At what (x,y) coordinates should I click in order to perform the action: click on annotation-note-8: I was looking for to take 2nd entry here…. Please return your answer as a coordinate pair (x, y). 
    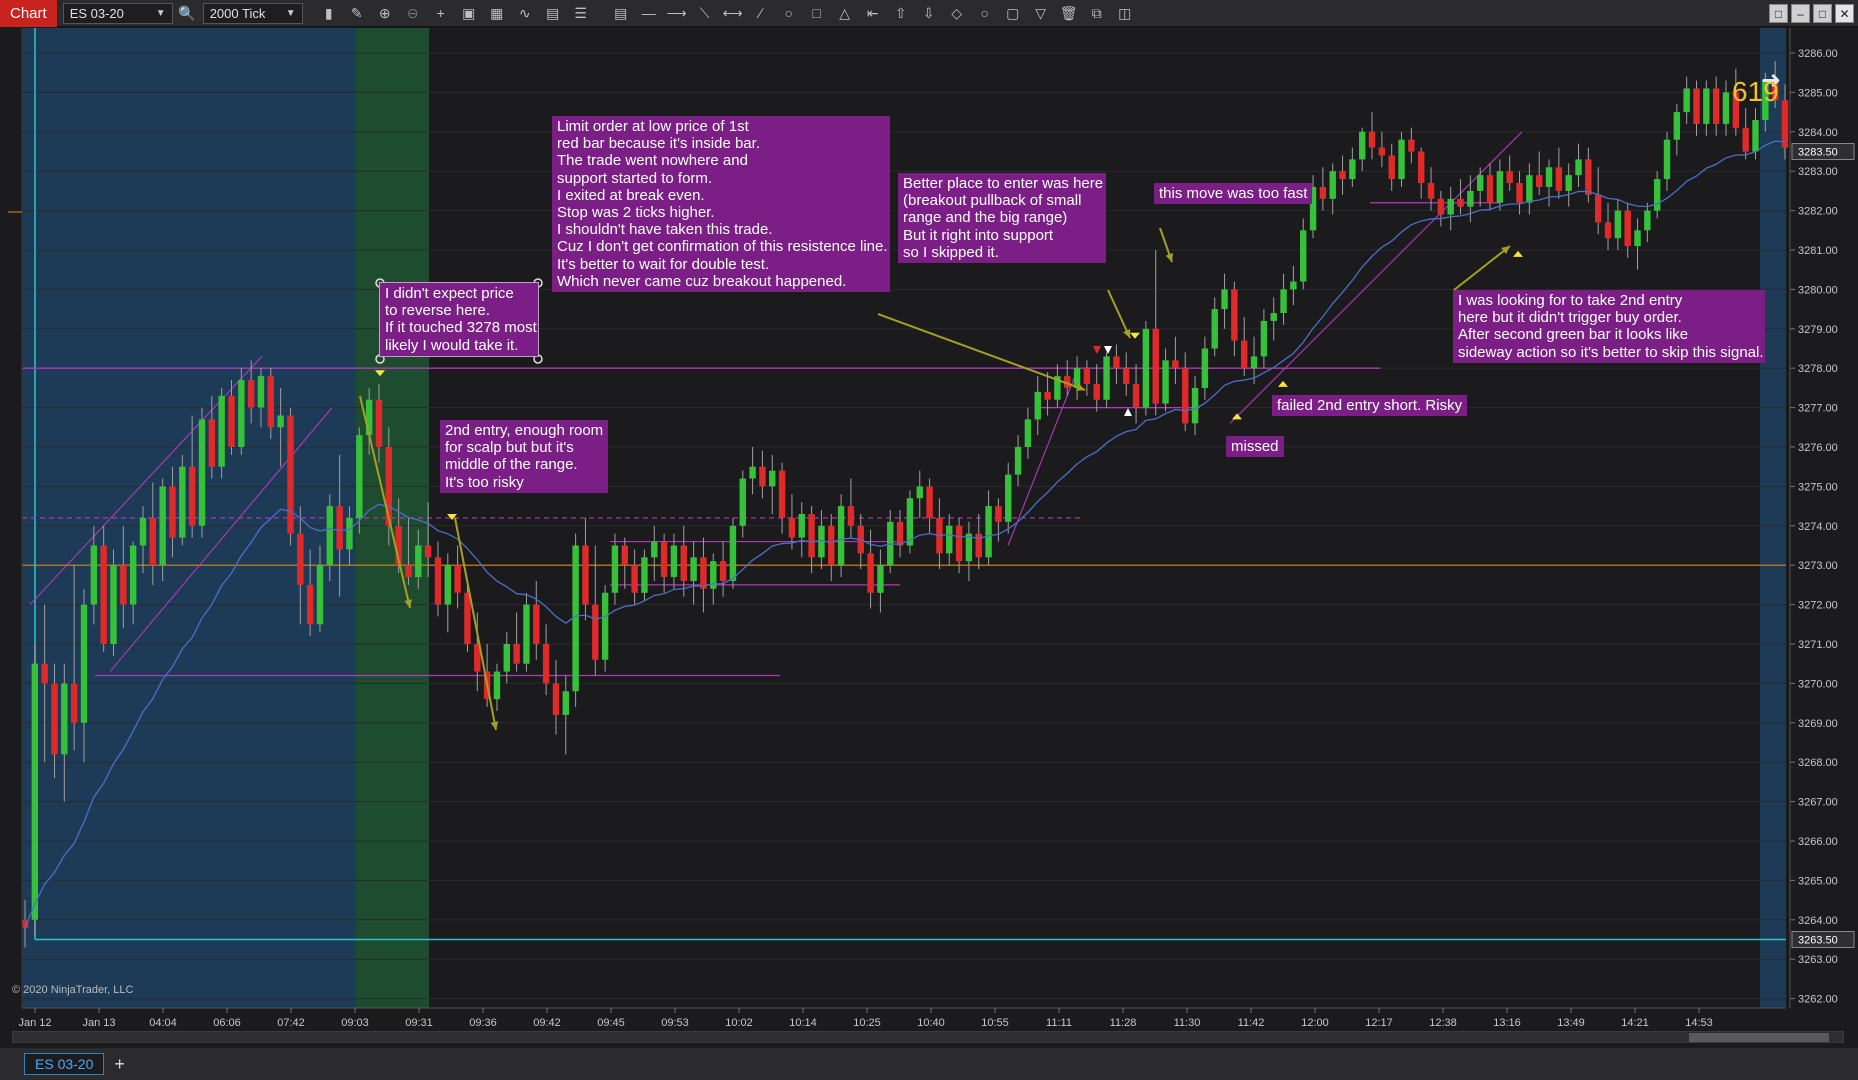
    Looking at the image, I should click on (1609, 326).